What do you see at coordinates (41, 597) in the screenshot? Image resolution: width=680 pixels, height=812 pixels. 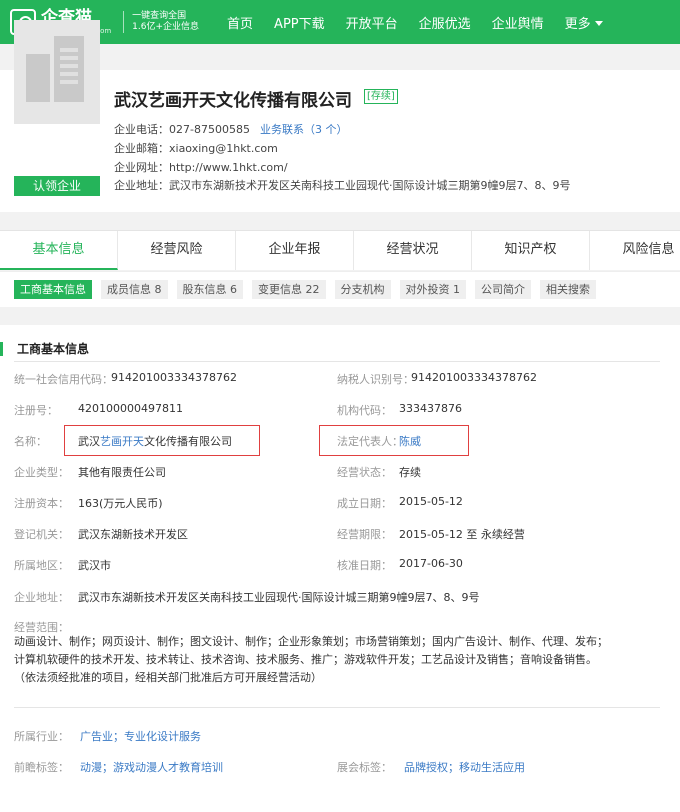 I see `address-label: 企业地址：` at bounding box center [41, 597].